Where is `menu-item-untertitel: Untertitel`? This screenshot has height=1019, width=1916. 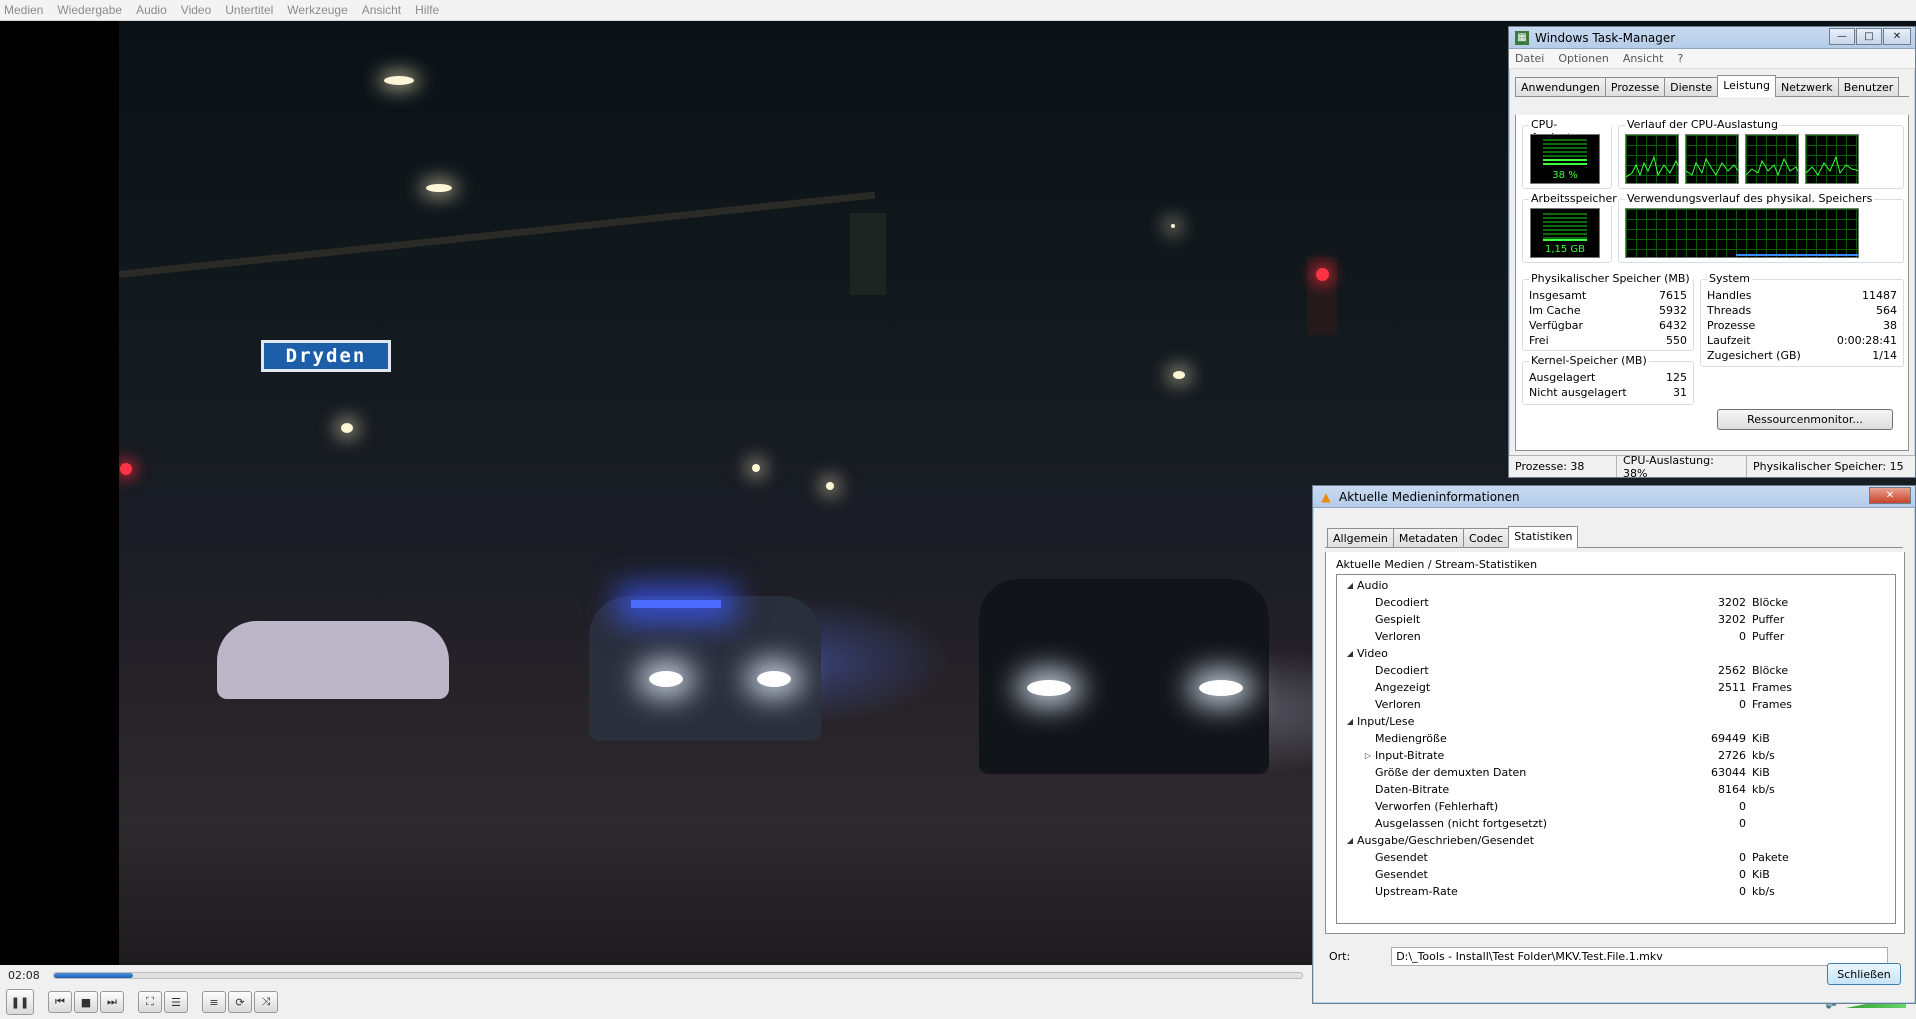 menu-item-untertitel: Untertitel is located at coordinates (249, 10).